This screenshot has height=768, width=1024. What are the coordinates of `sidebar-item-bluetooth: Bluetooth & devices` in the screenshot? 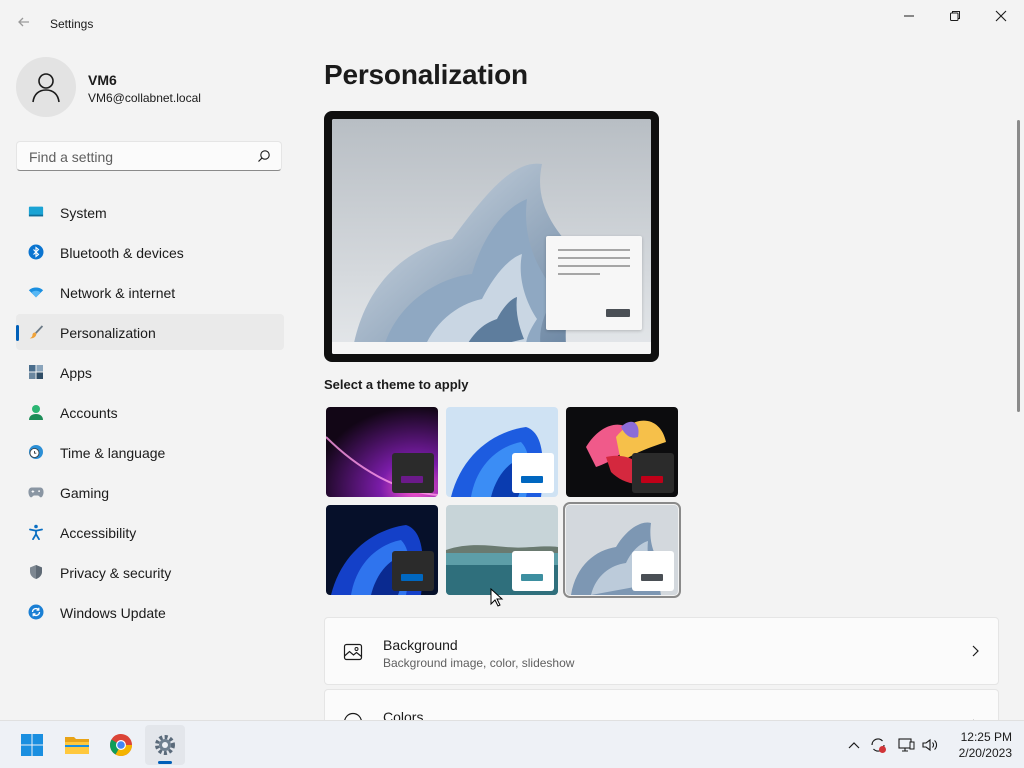 It's located at (150, 252).